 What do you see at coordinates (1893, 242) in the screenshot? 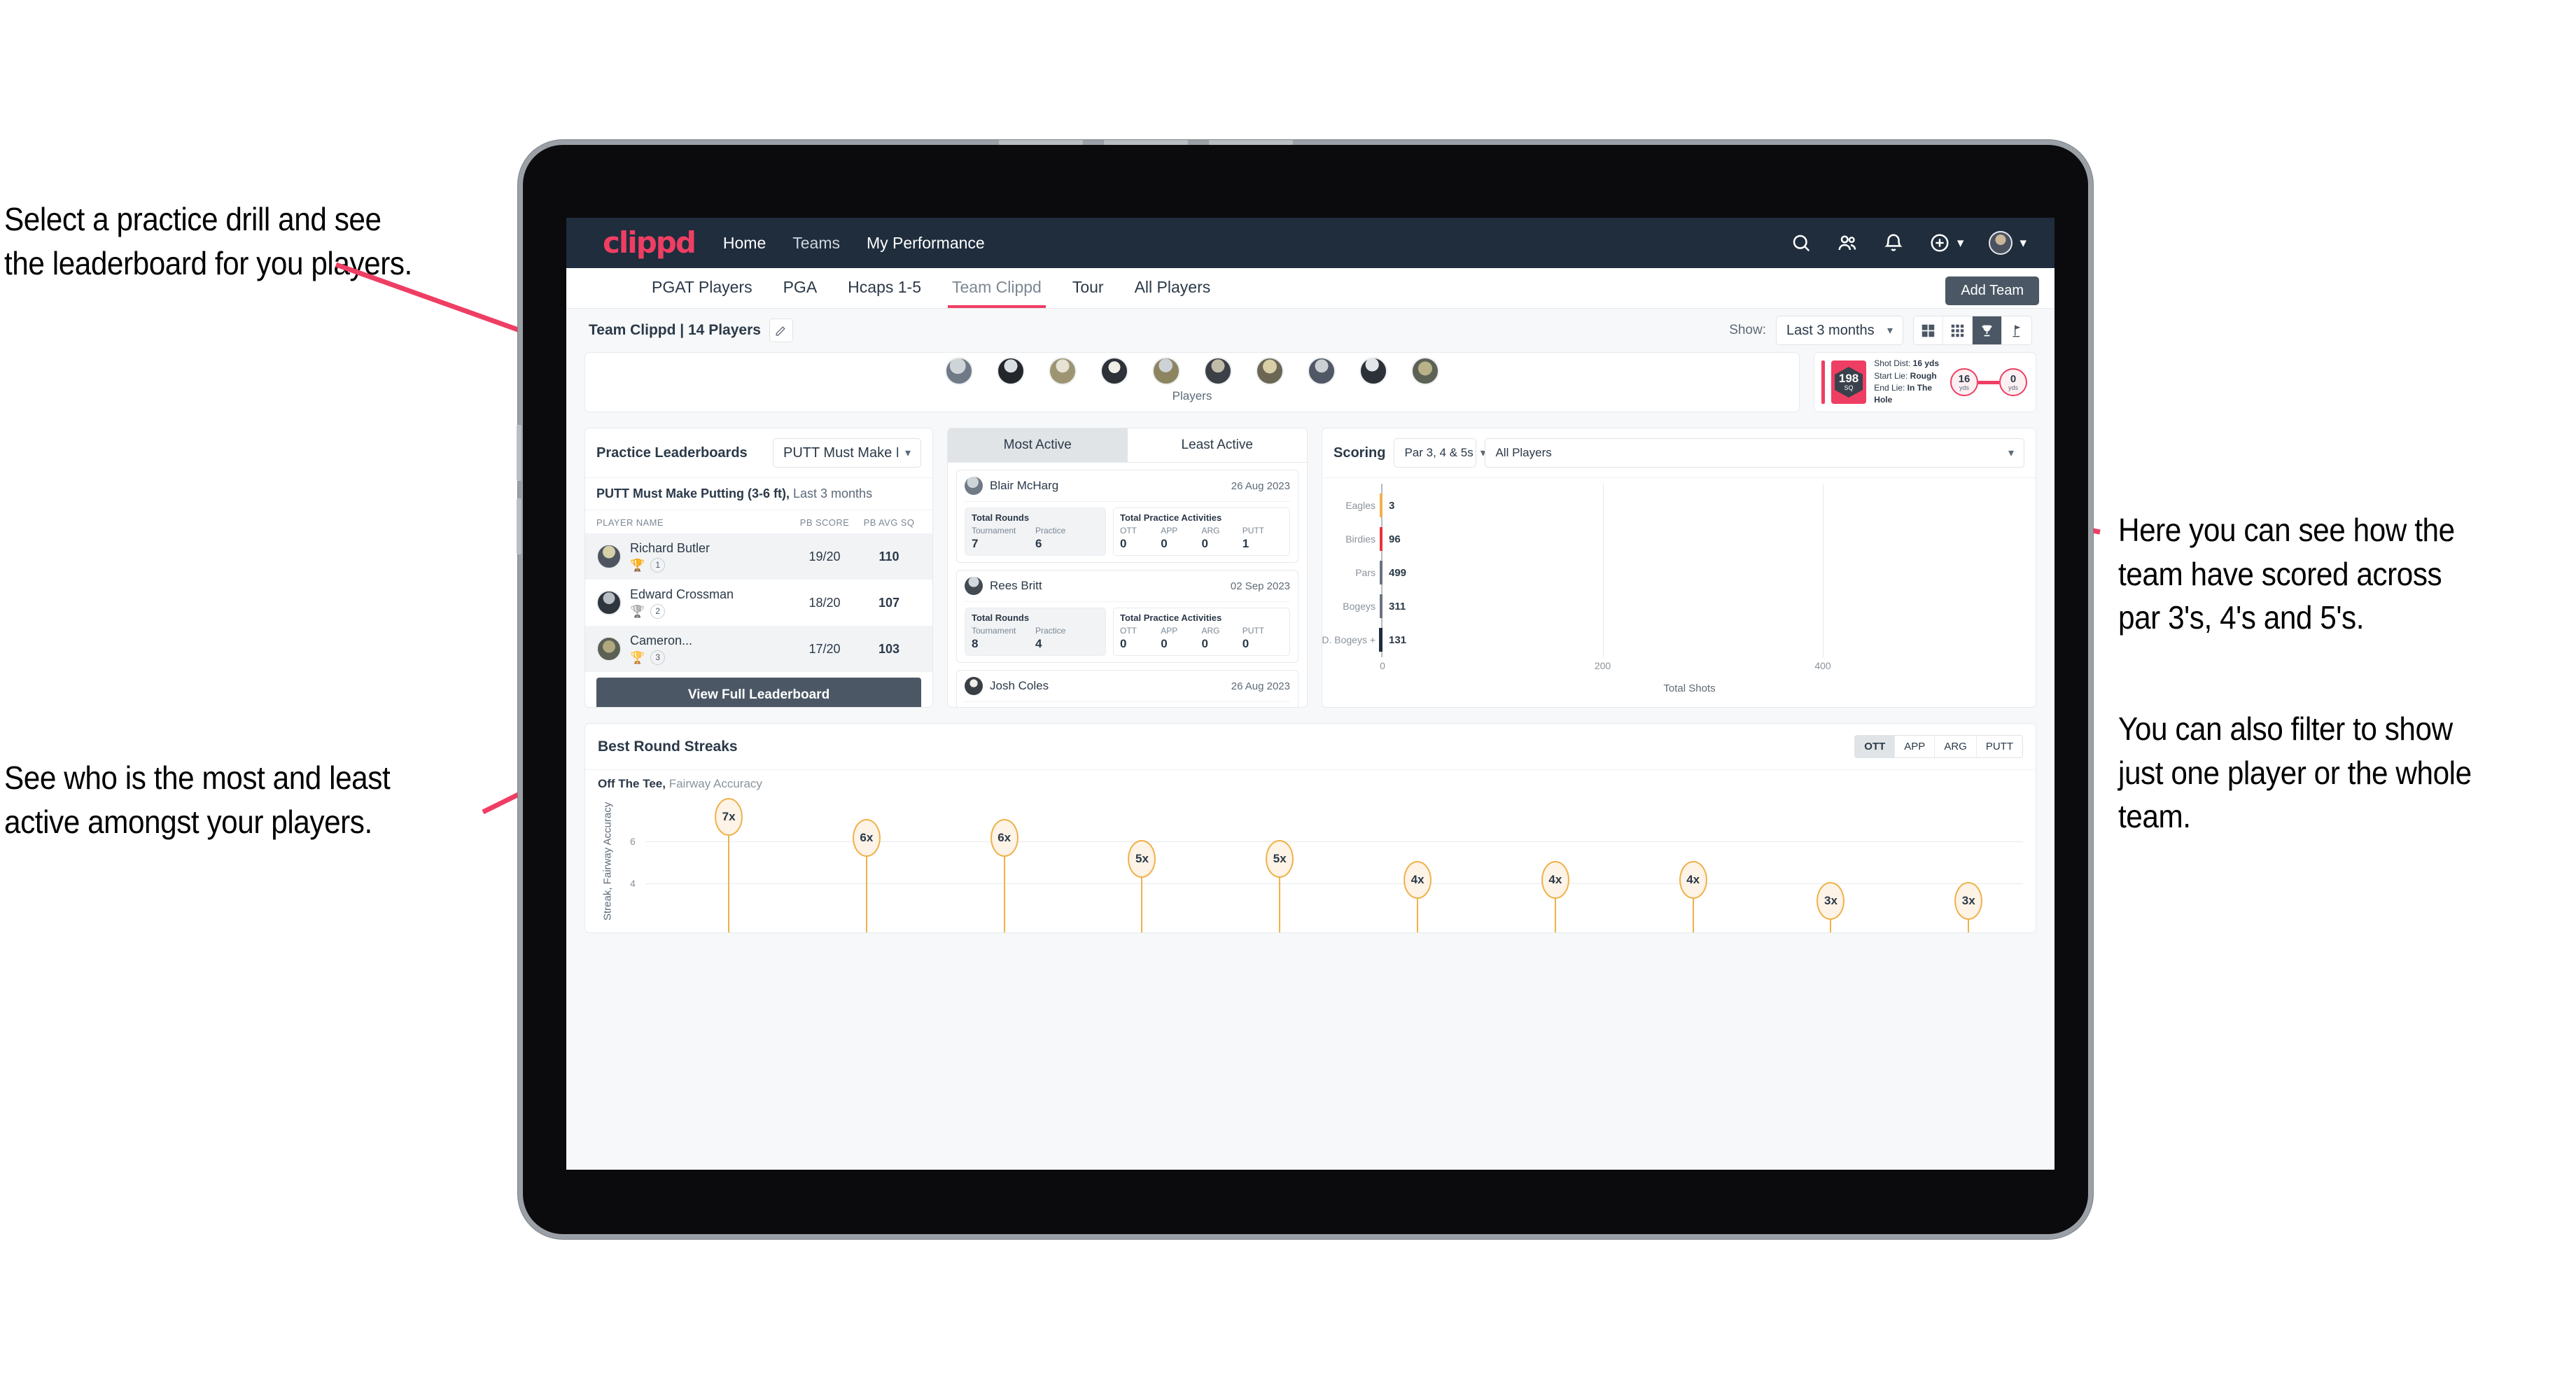
I see `bell-icon` at bounding box center [1893, 242].